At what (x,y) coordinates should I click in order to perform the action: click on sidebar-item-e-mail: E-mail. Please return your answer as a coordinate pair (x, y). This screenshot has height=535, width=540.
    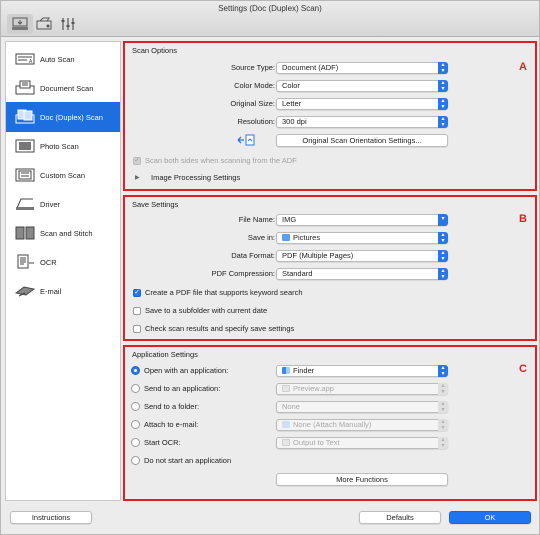
    Looking at the image, I should click on (63, 291).